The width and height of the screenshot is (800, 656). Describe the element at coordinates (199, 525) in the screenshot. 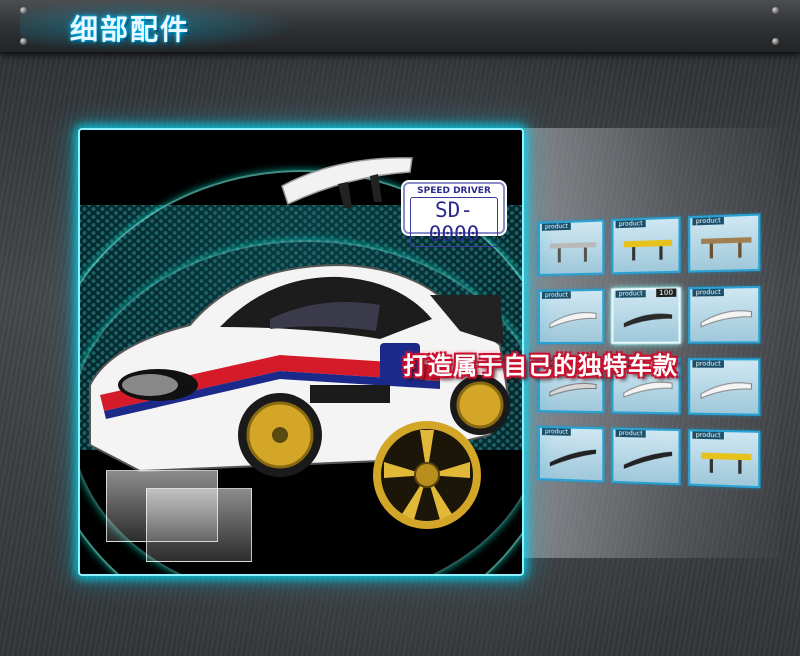

I see `preview-card` at that location.